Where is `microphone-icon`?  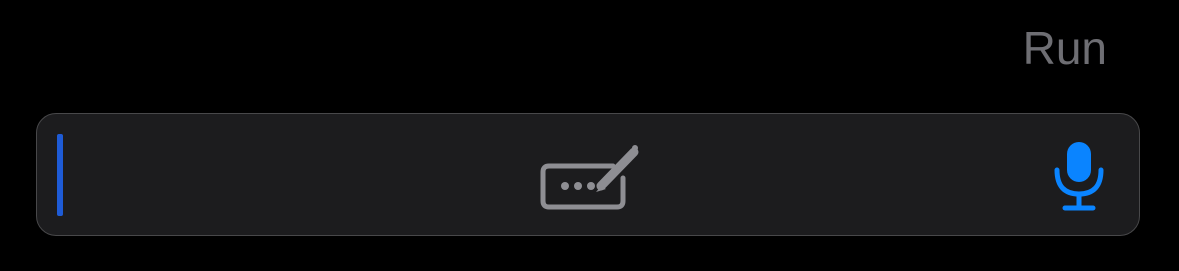 microphone-icon is located at coordinates (1079, 176).